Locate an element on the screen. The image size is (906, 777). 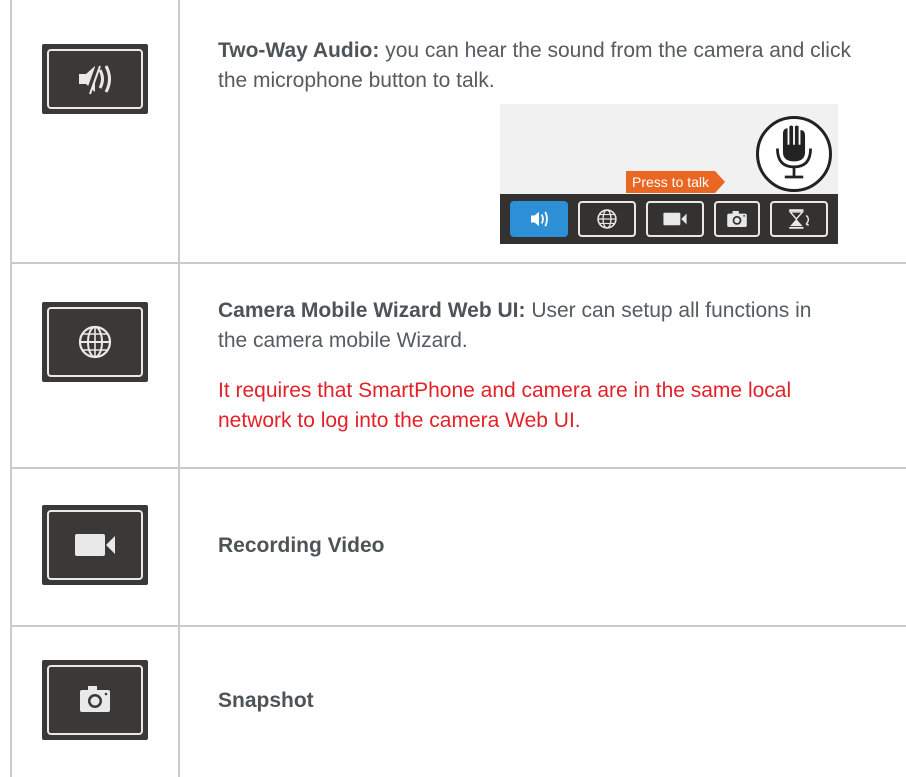
column-divider is located at coordinates (179, 388).